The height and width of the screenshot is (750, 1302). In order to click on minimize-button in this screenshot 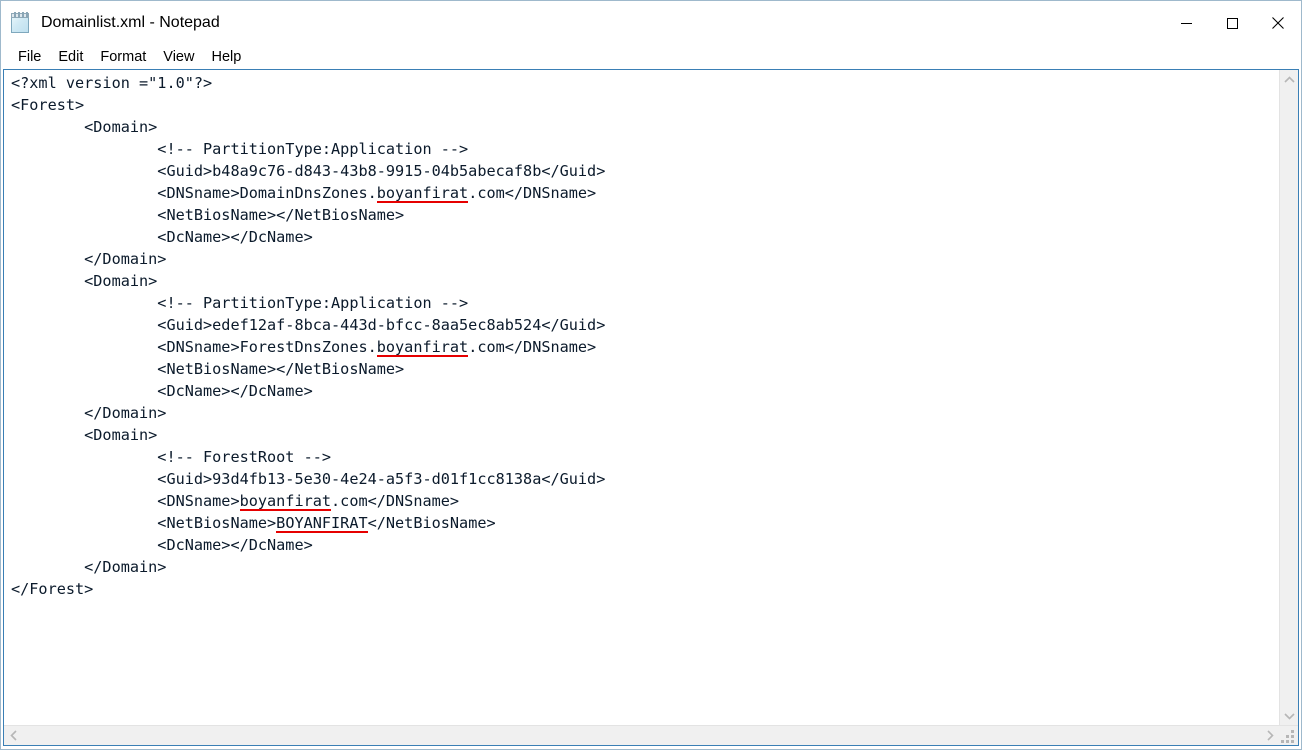, I will do `click(1186, 23)`.